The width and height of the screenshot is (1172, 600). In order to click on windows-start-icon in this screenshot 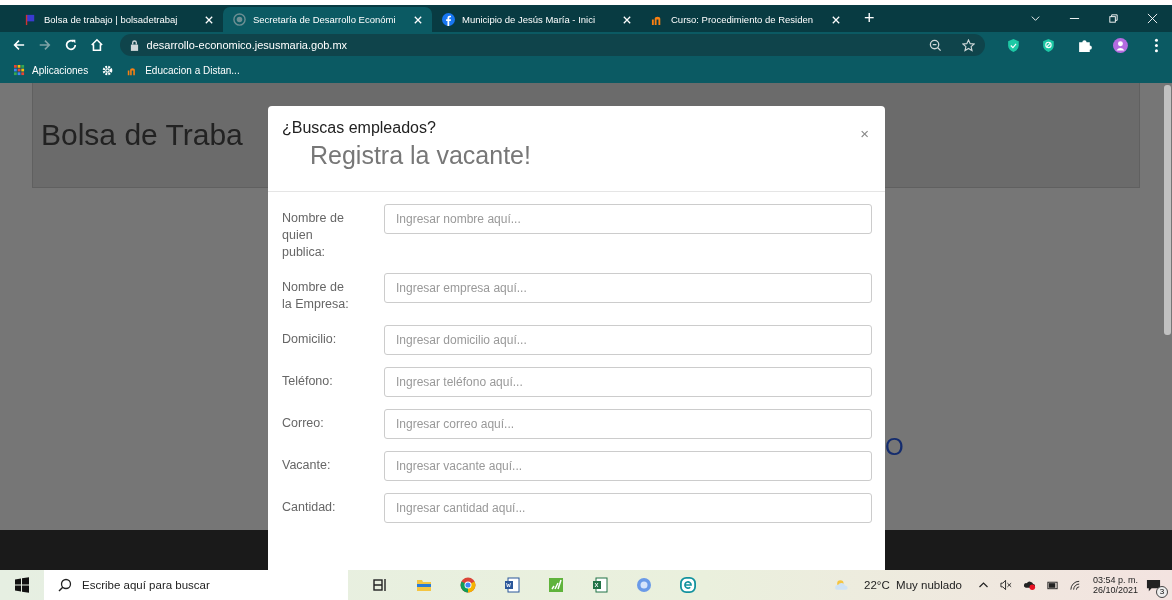, I will do `click(22, 585)`.